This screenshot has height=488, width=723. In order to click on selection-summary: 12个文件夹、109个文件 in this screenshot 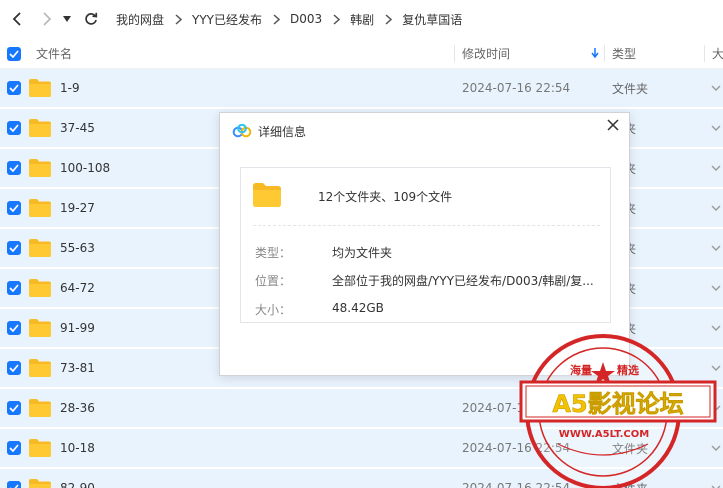, I will do `click(385, 197)`.